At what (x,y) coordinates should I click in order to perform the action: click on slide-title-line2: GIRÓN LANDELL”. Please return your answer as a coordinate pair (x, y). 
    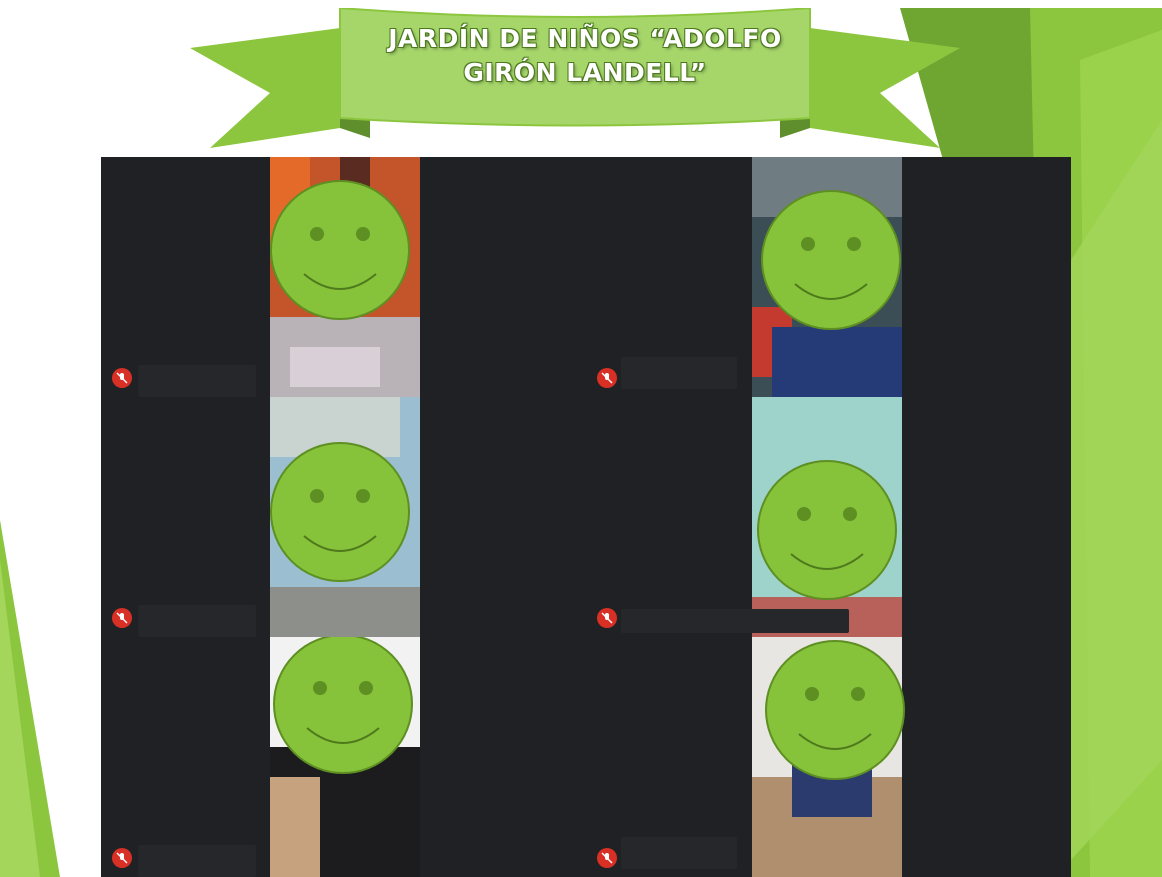
    Looking at the image, I should click on (585, 72).